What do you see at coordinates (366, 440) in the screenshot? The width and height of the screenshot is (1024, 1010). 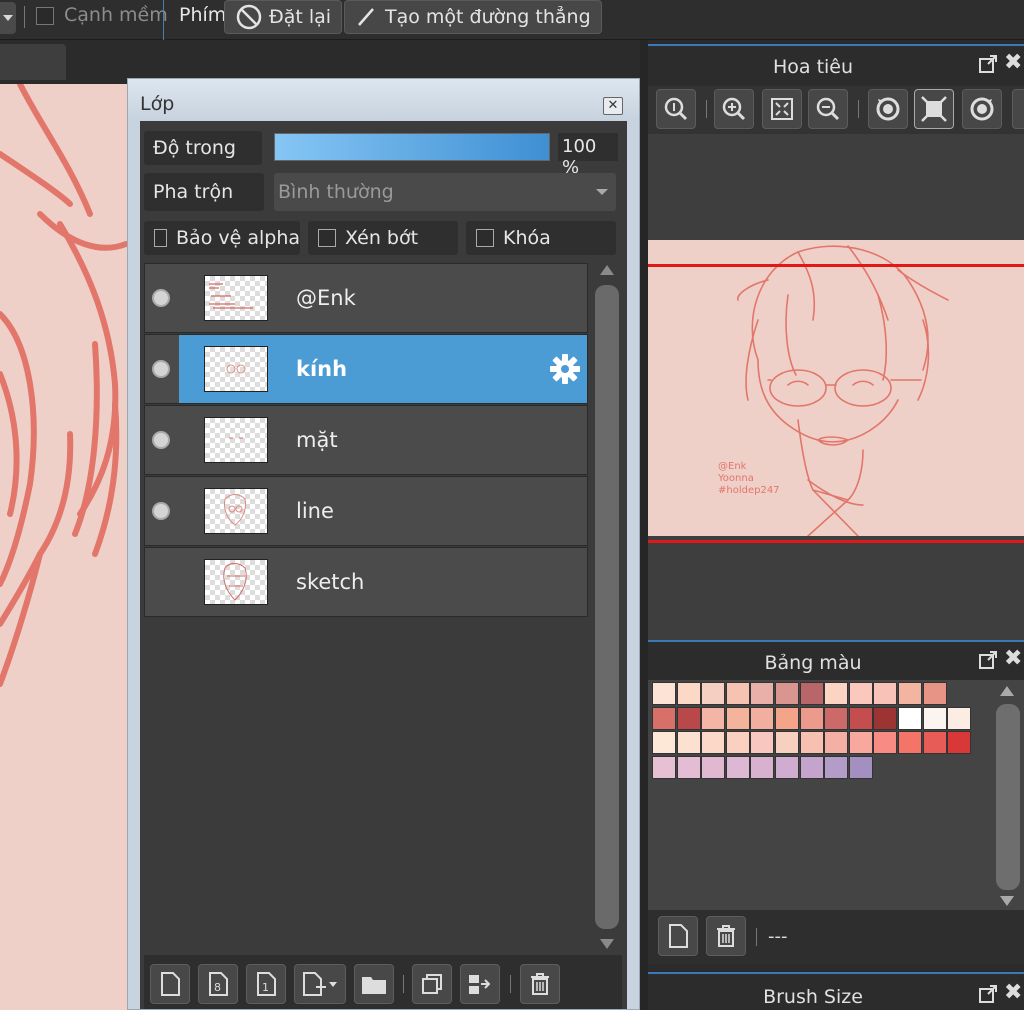 I see `layer-row-mat: mặt` at bounding box center [366, 440].